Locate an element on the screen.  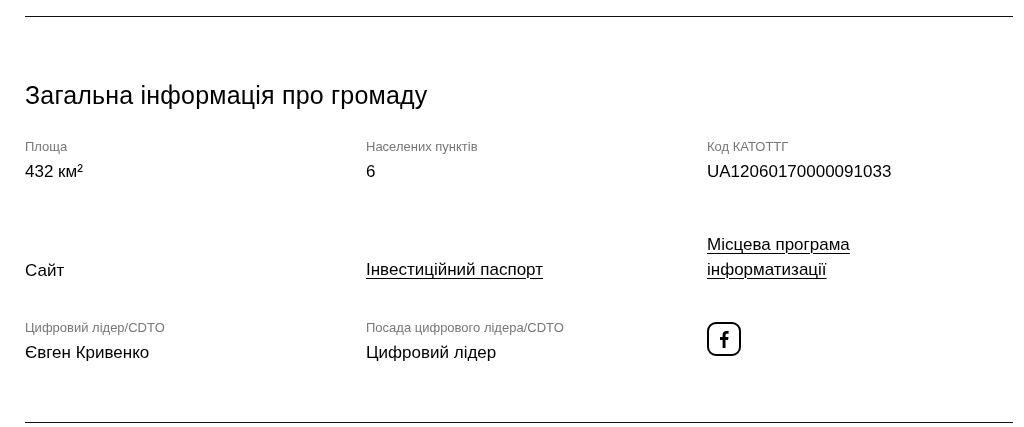
facebook-icon is located at coordinates (724, 339).